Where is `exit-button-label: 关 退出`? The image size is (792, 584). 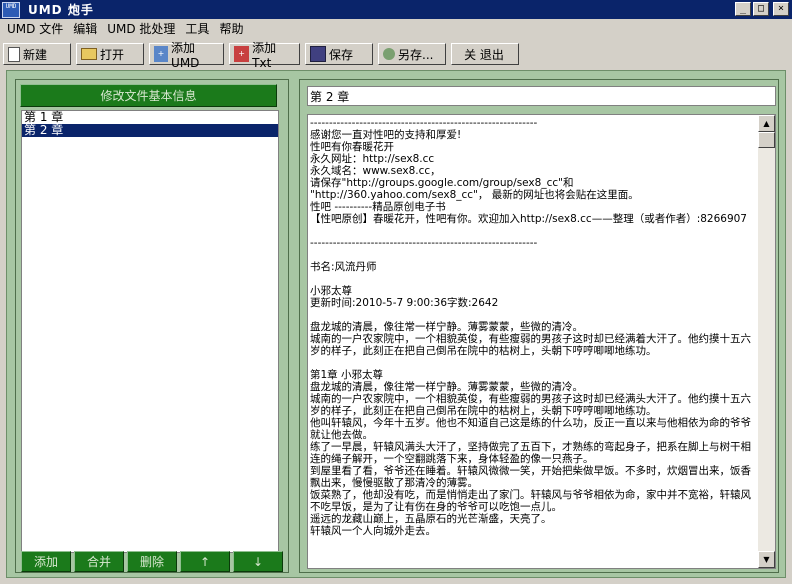
exit-button-label: 关 退出 is located at coordinates (484, 54).